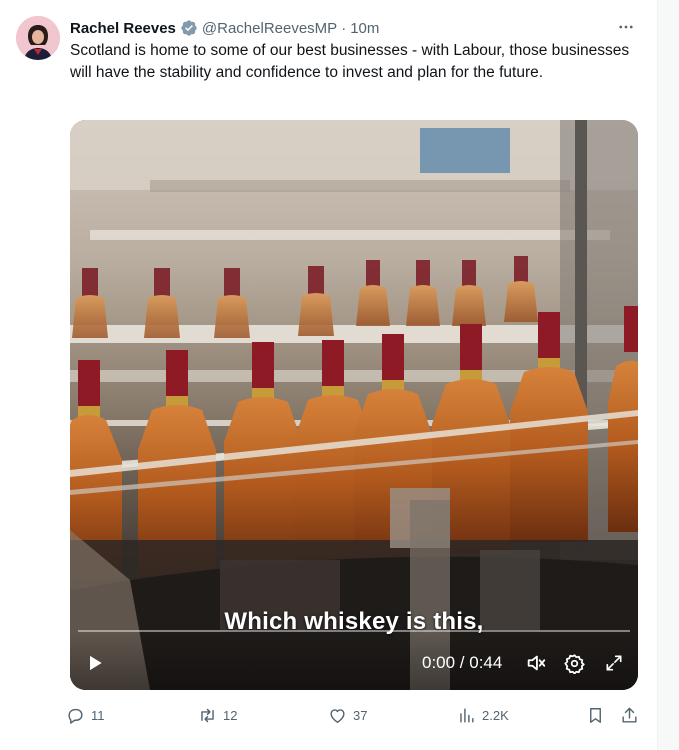 This screenshot has height=750, width=679. I want to click on play-icon, so click(95, 663).